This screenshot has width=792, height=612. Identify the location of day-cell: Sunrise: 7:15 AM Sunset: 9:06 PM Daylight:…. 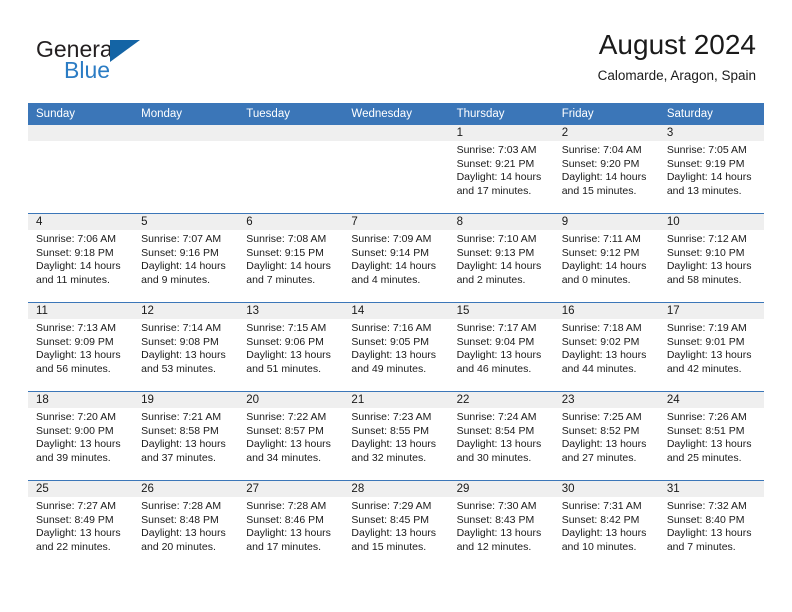
(290, 355).